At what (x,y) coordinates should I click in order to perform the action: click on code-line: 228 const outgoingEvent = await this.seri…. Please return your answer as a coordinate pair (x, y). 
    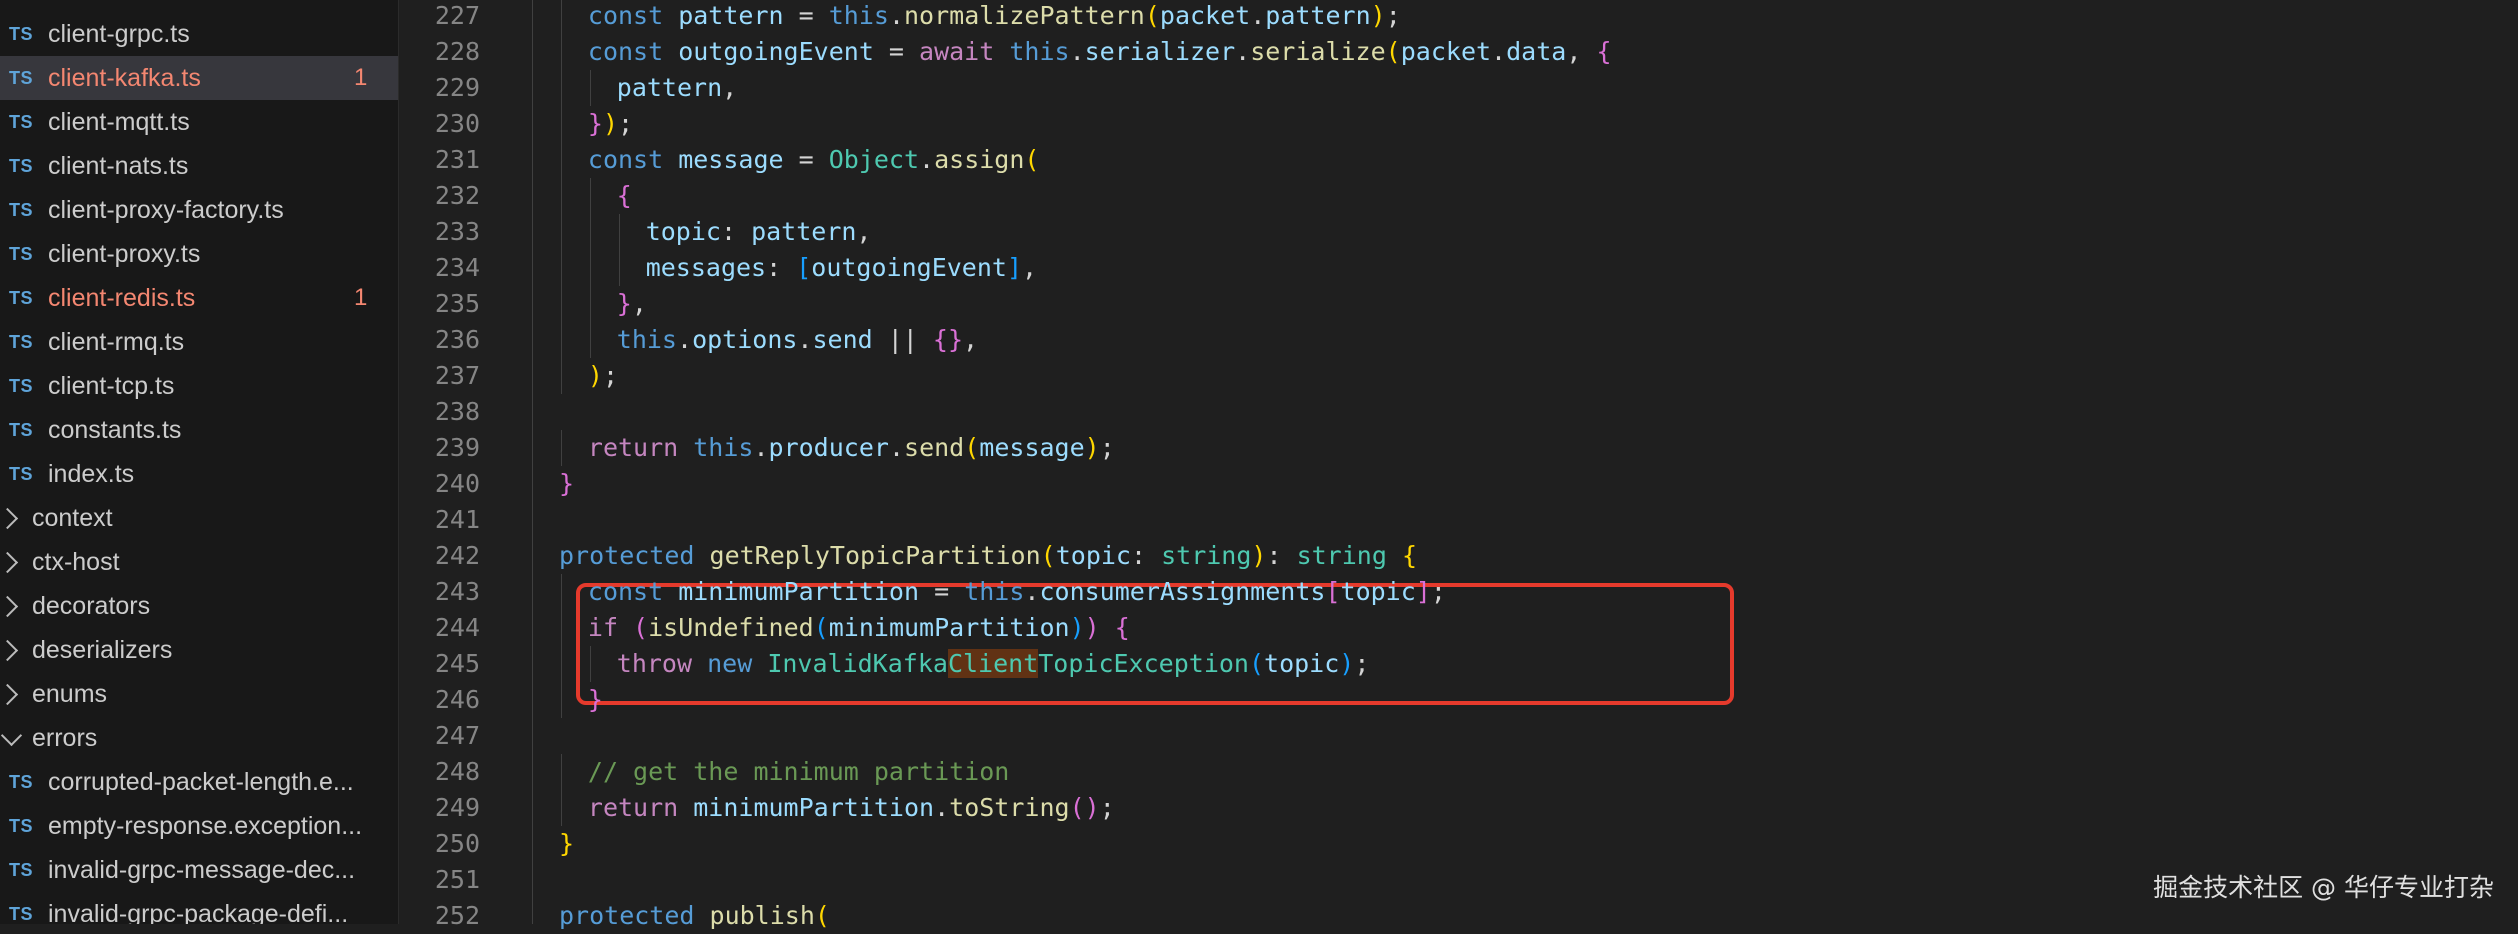
    Looking at the image, I should click on (1458, 52).